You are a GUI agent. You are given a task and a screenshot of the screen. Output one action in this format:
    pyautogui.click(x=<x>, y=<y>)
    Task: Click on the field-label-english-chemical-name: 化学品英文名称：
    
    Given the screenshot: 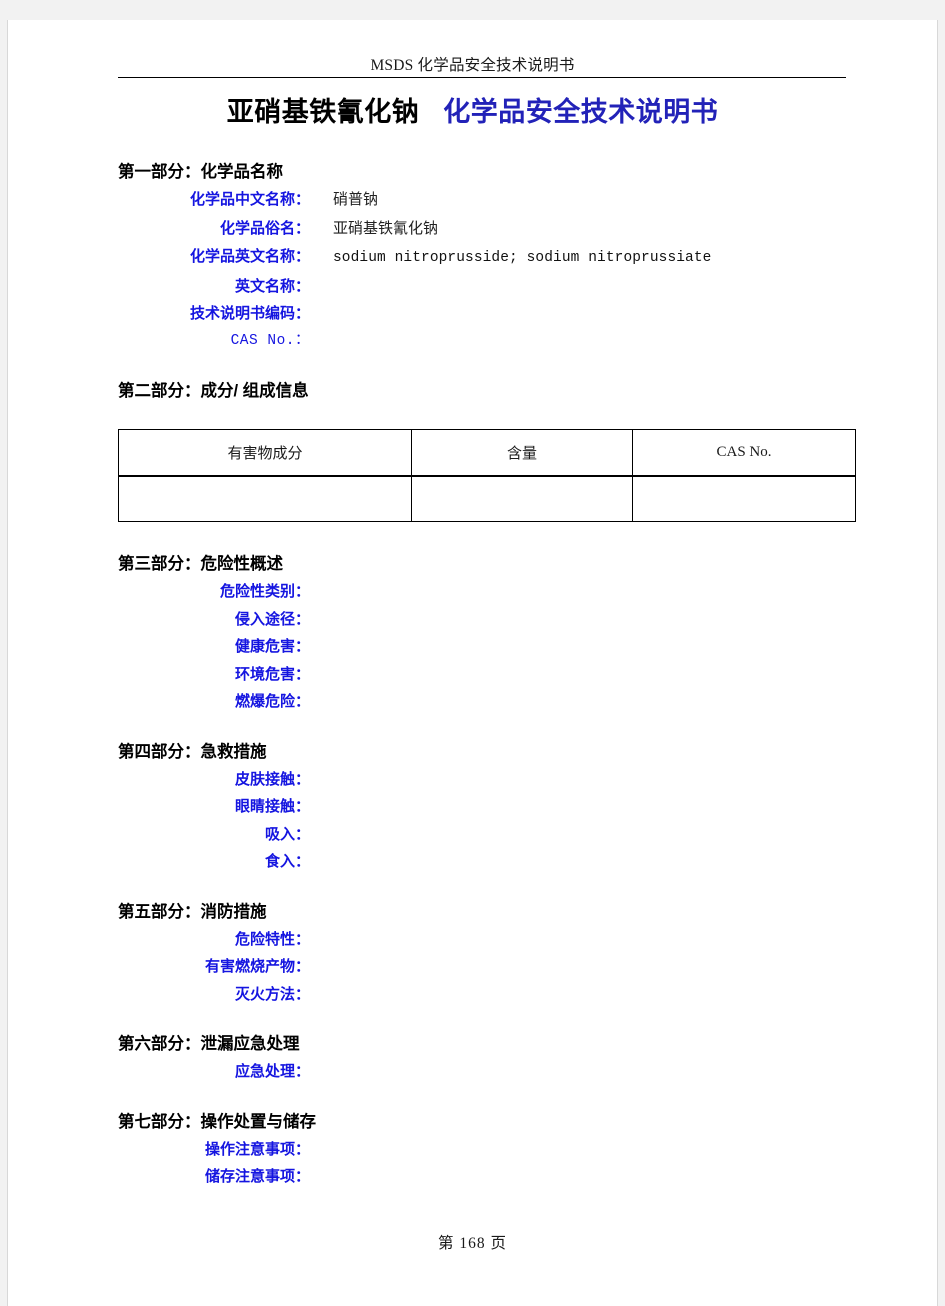 What is the action you would take?
    pyautogui.click(x=249, y=256)
    